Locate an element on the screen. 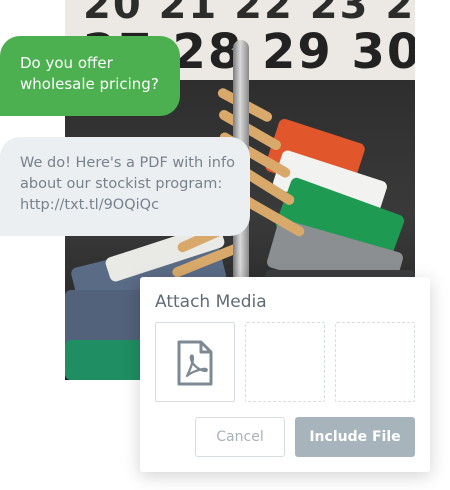 The height and width of the screenshot is (490, 450). attach-media-title: Attach Media is located at coordinates (211, 302).